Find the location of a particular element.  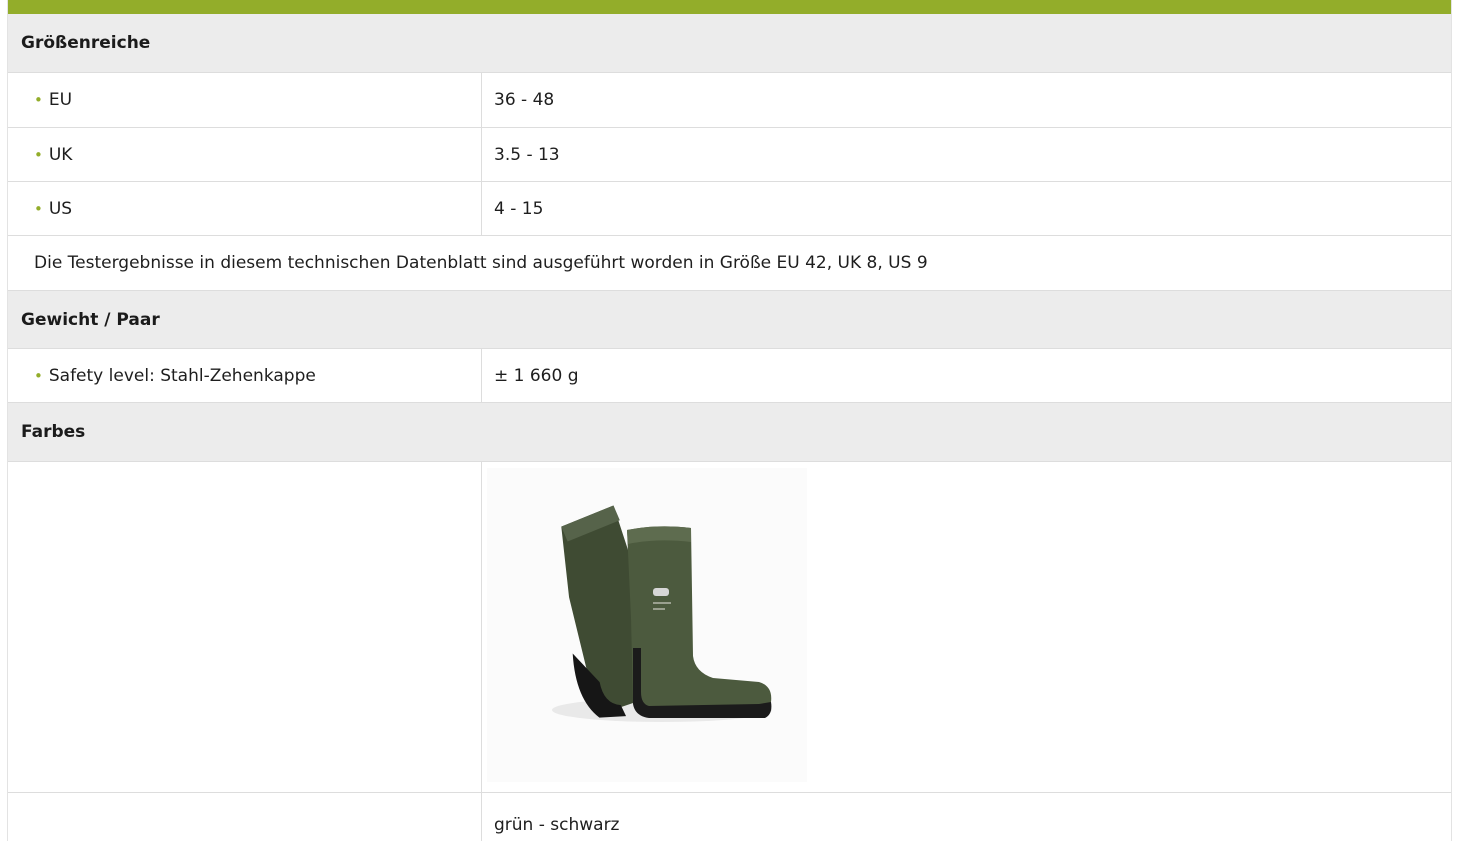

product-image is located at coordinates (647, 625).